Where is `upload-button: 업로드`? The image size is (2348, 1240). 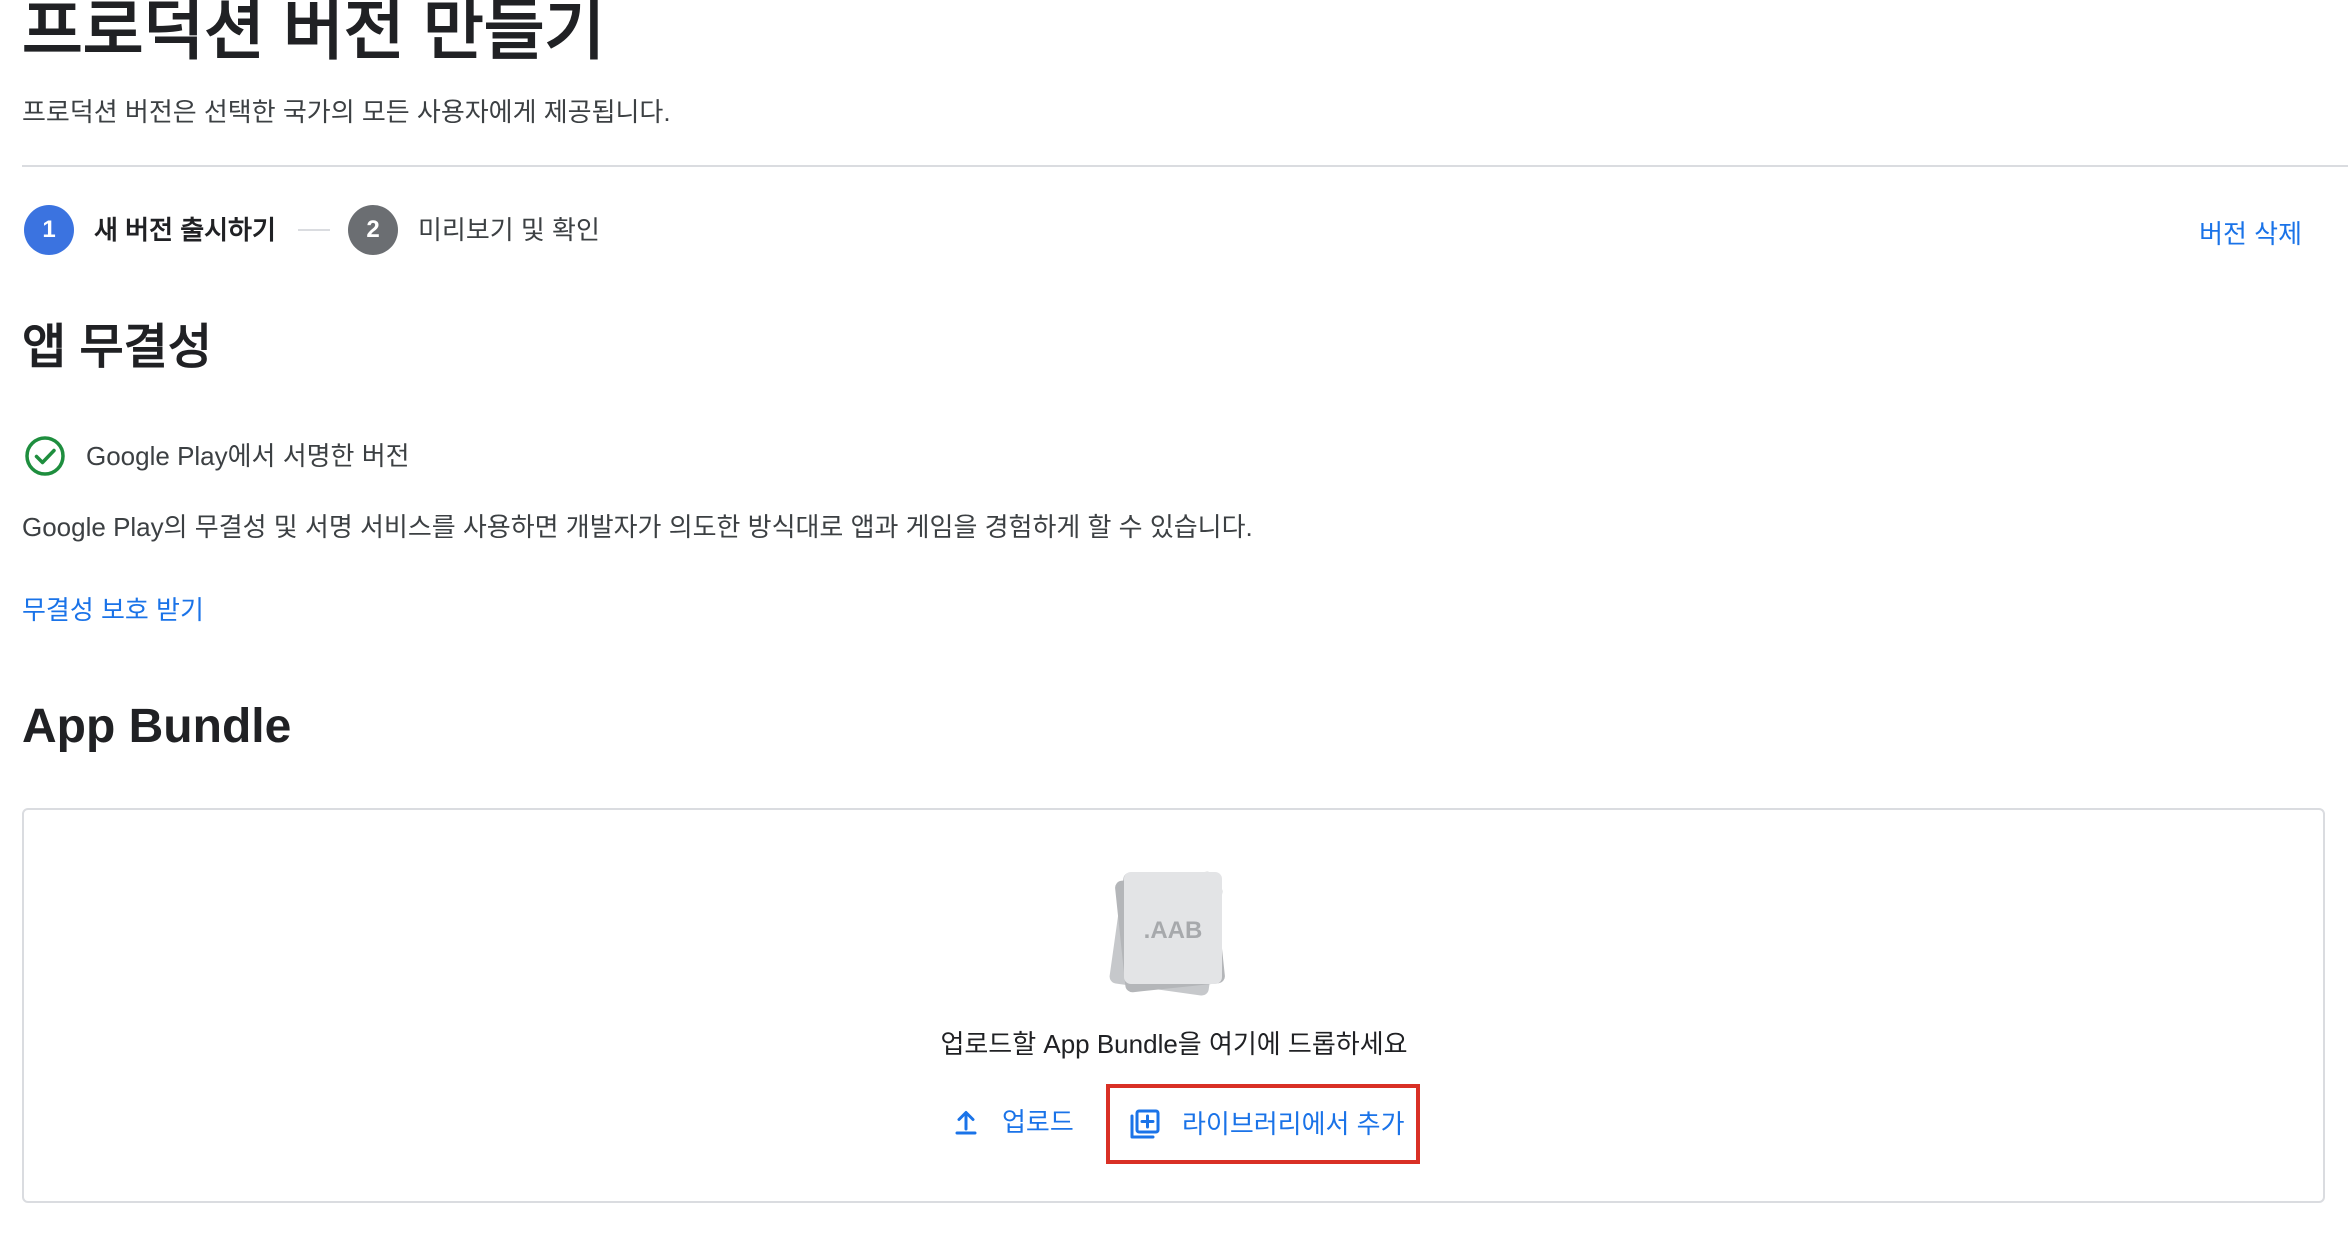
upload-button: 업로드 is located at coordinates (1011, 1122).